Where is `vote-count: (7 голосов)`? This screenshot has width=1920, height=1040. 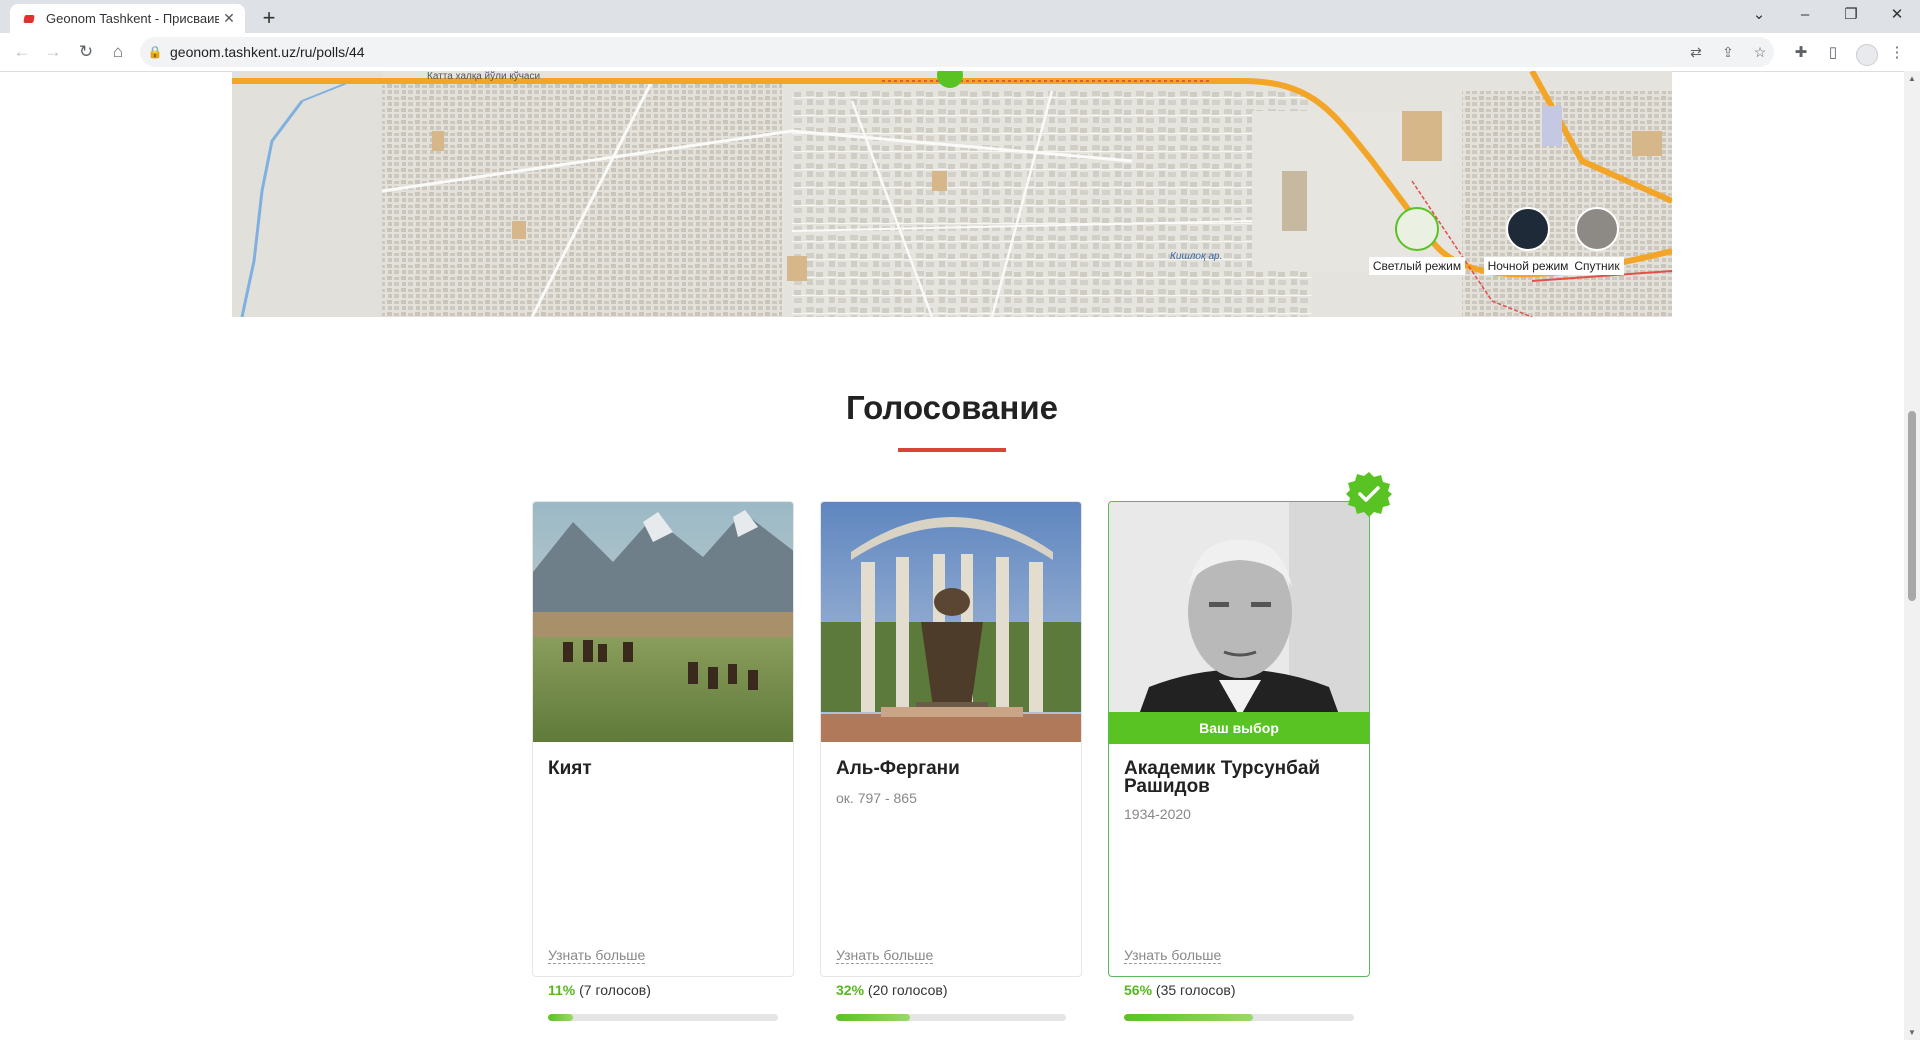 vote-count: (7 голосов) is located at coordinates (615, 990).